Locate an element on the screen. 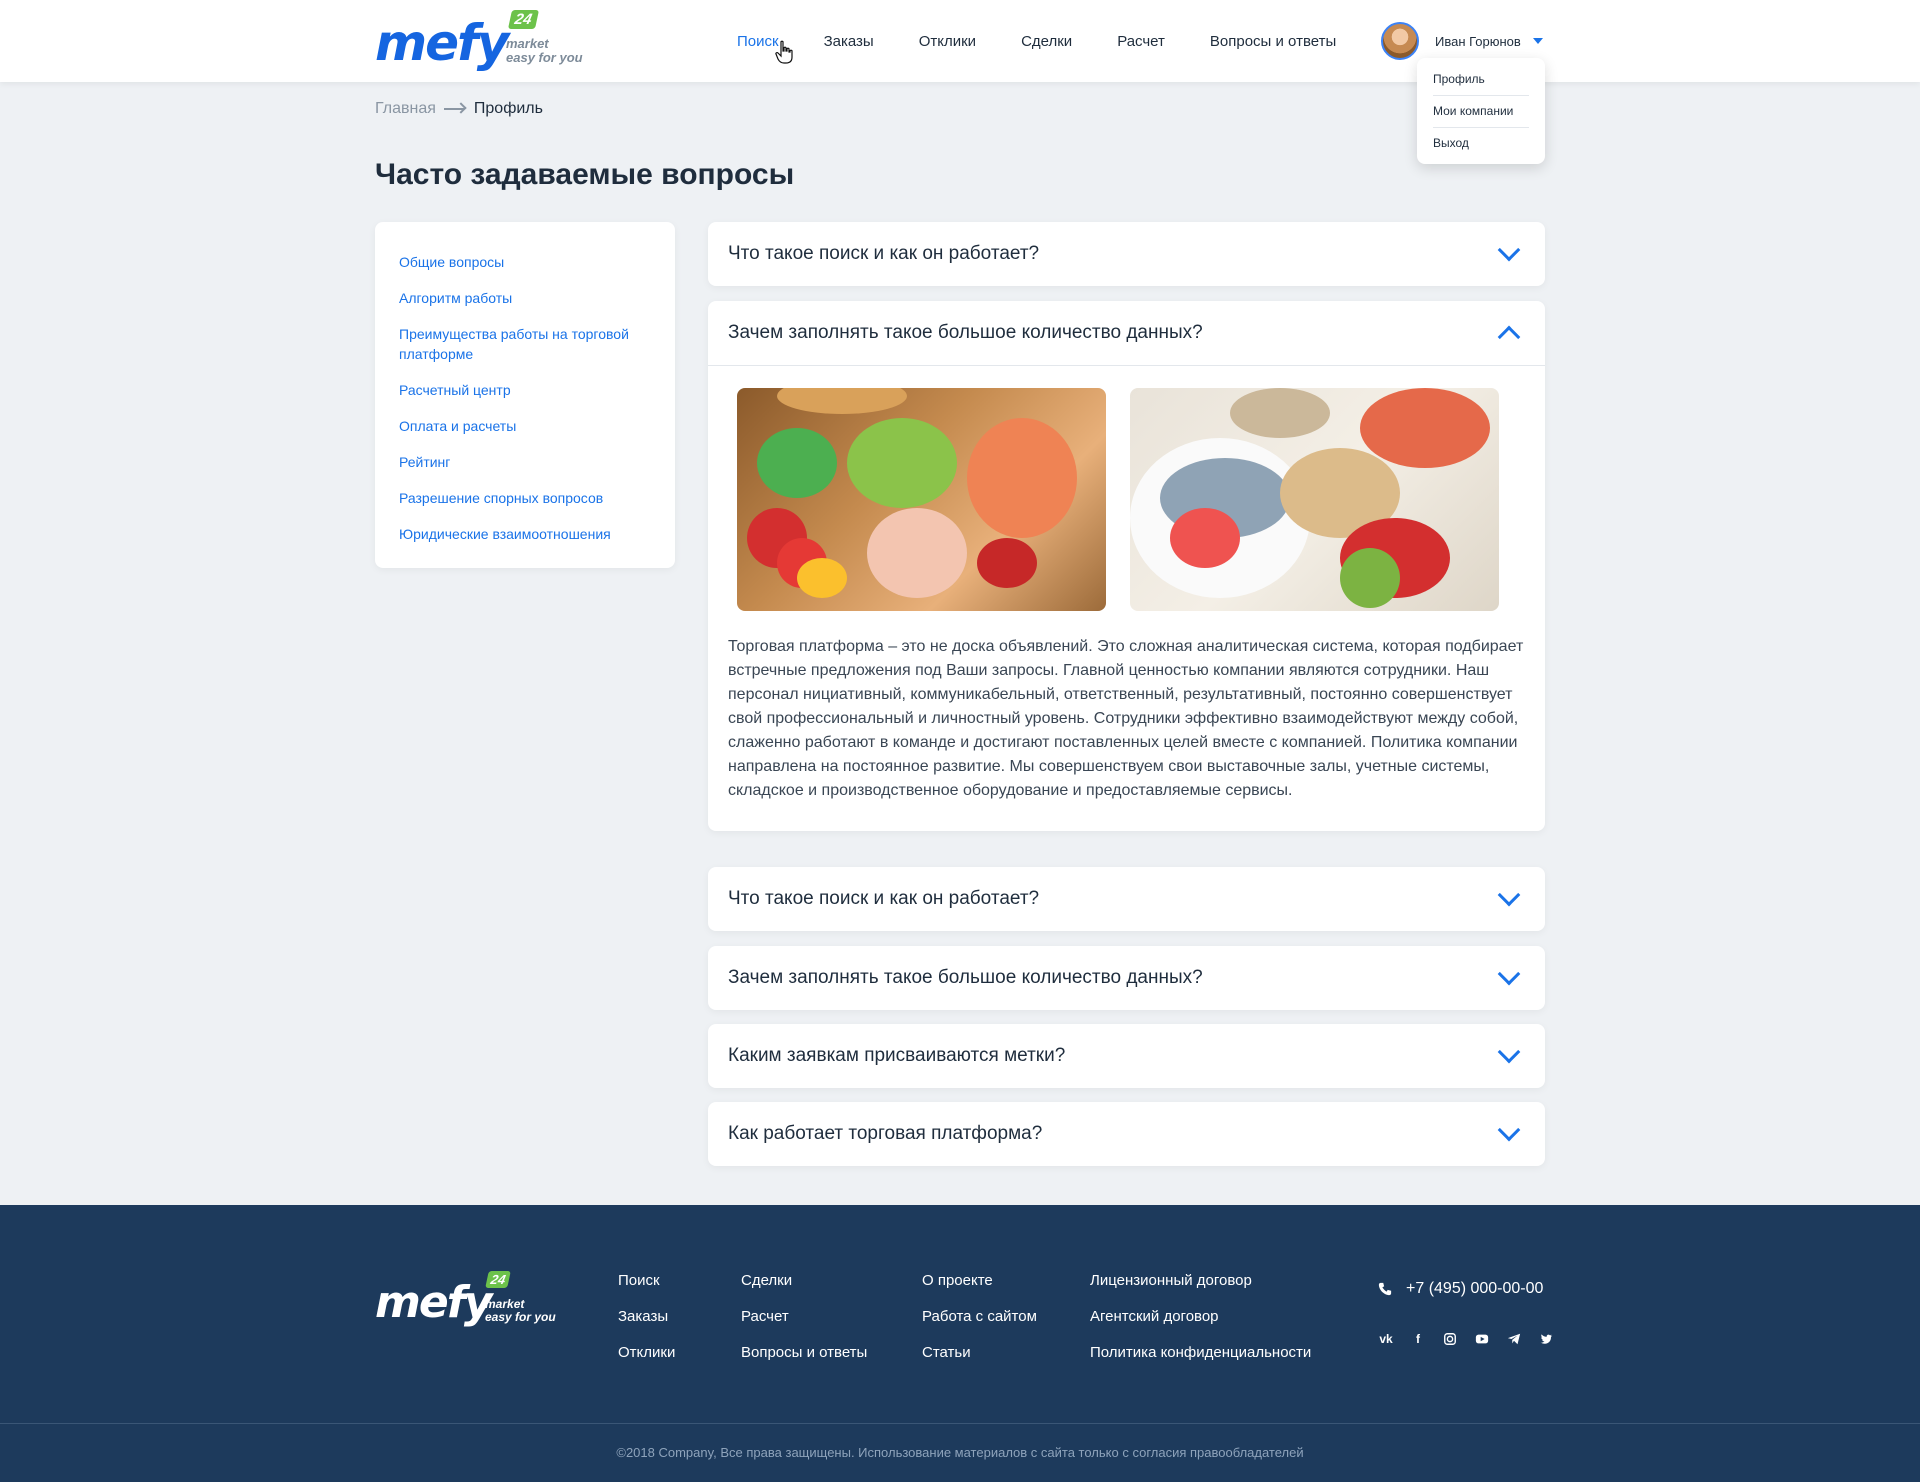  twitter-icon is located at coordinates (1546, 1339).